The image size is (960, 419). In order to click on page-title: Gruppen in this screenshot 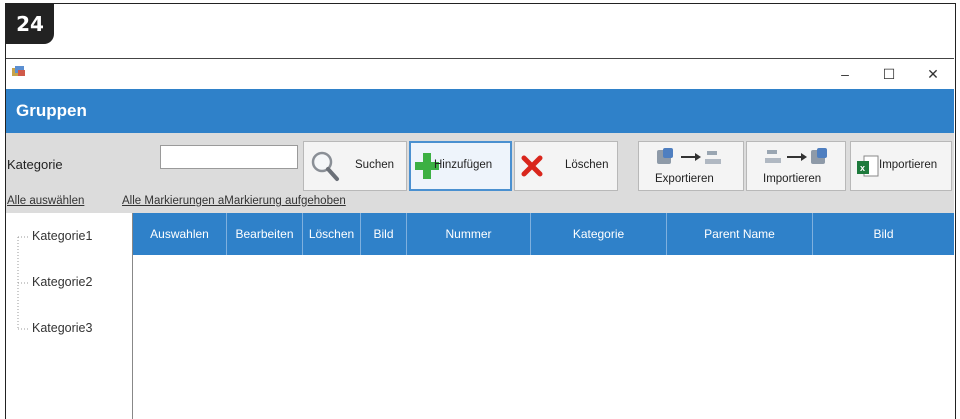, I will do `click(51, 110)`.